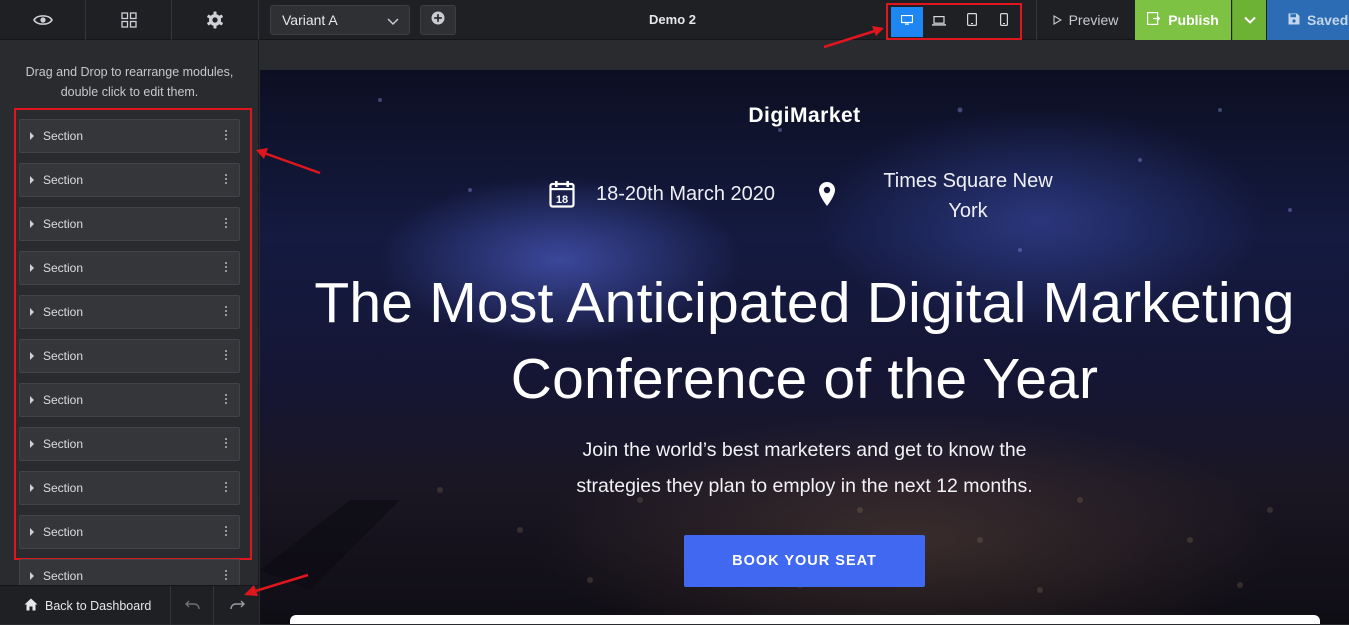 The image size is (1349, 625). I want to click on publish-button: Publish, so click(1183, 20).